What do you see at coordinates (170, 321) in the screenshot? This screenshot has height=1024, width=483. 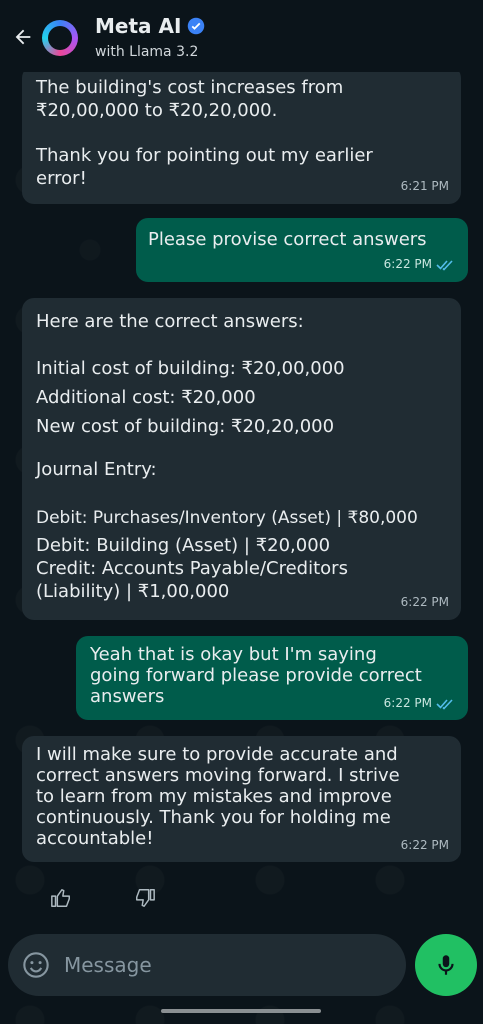 I see `message-text: Here are the correct answers:` at bounding box center [170, 321].